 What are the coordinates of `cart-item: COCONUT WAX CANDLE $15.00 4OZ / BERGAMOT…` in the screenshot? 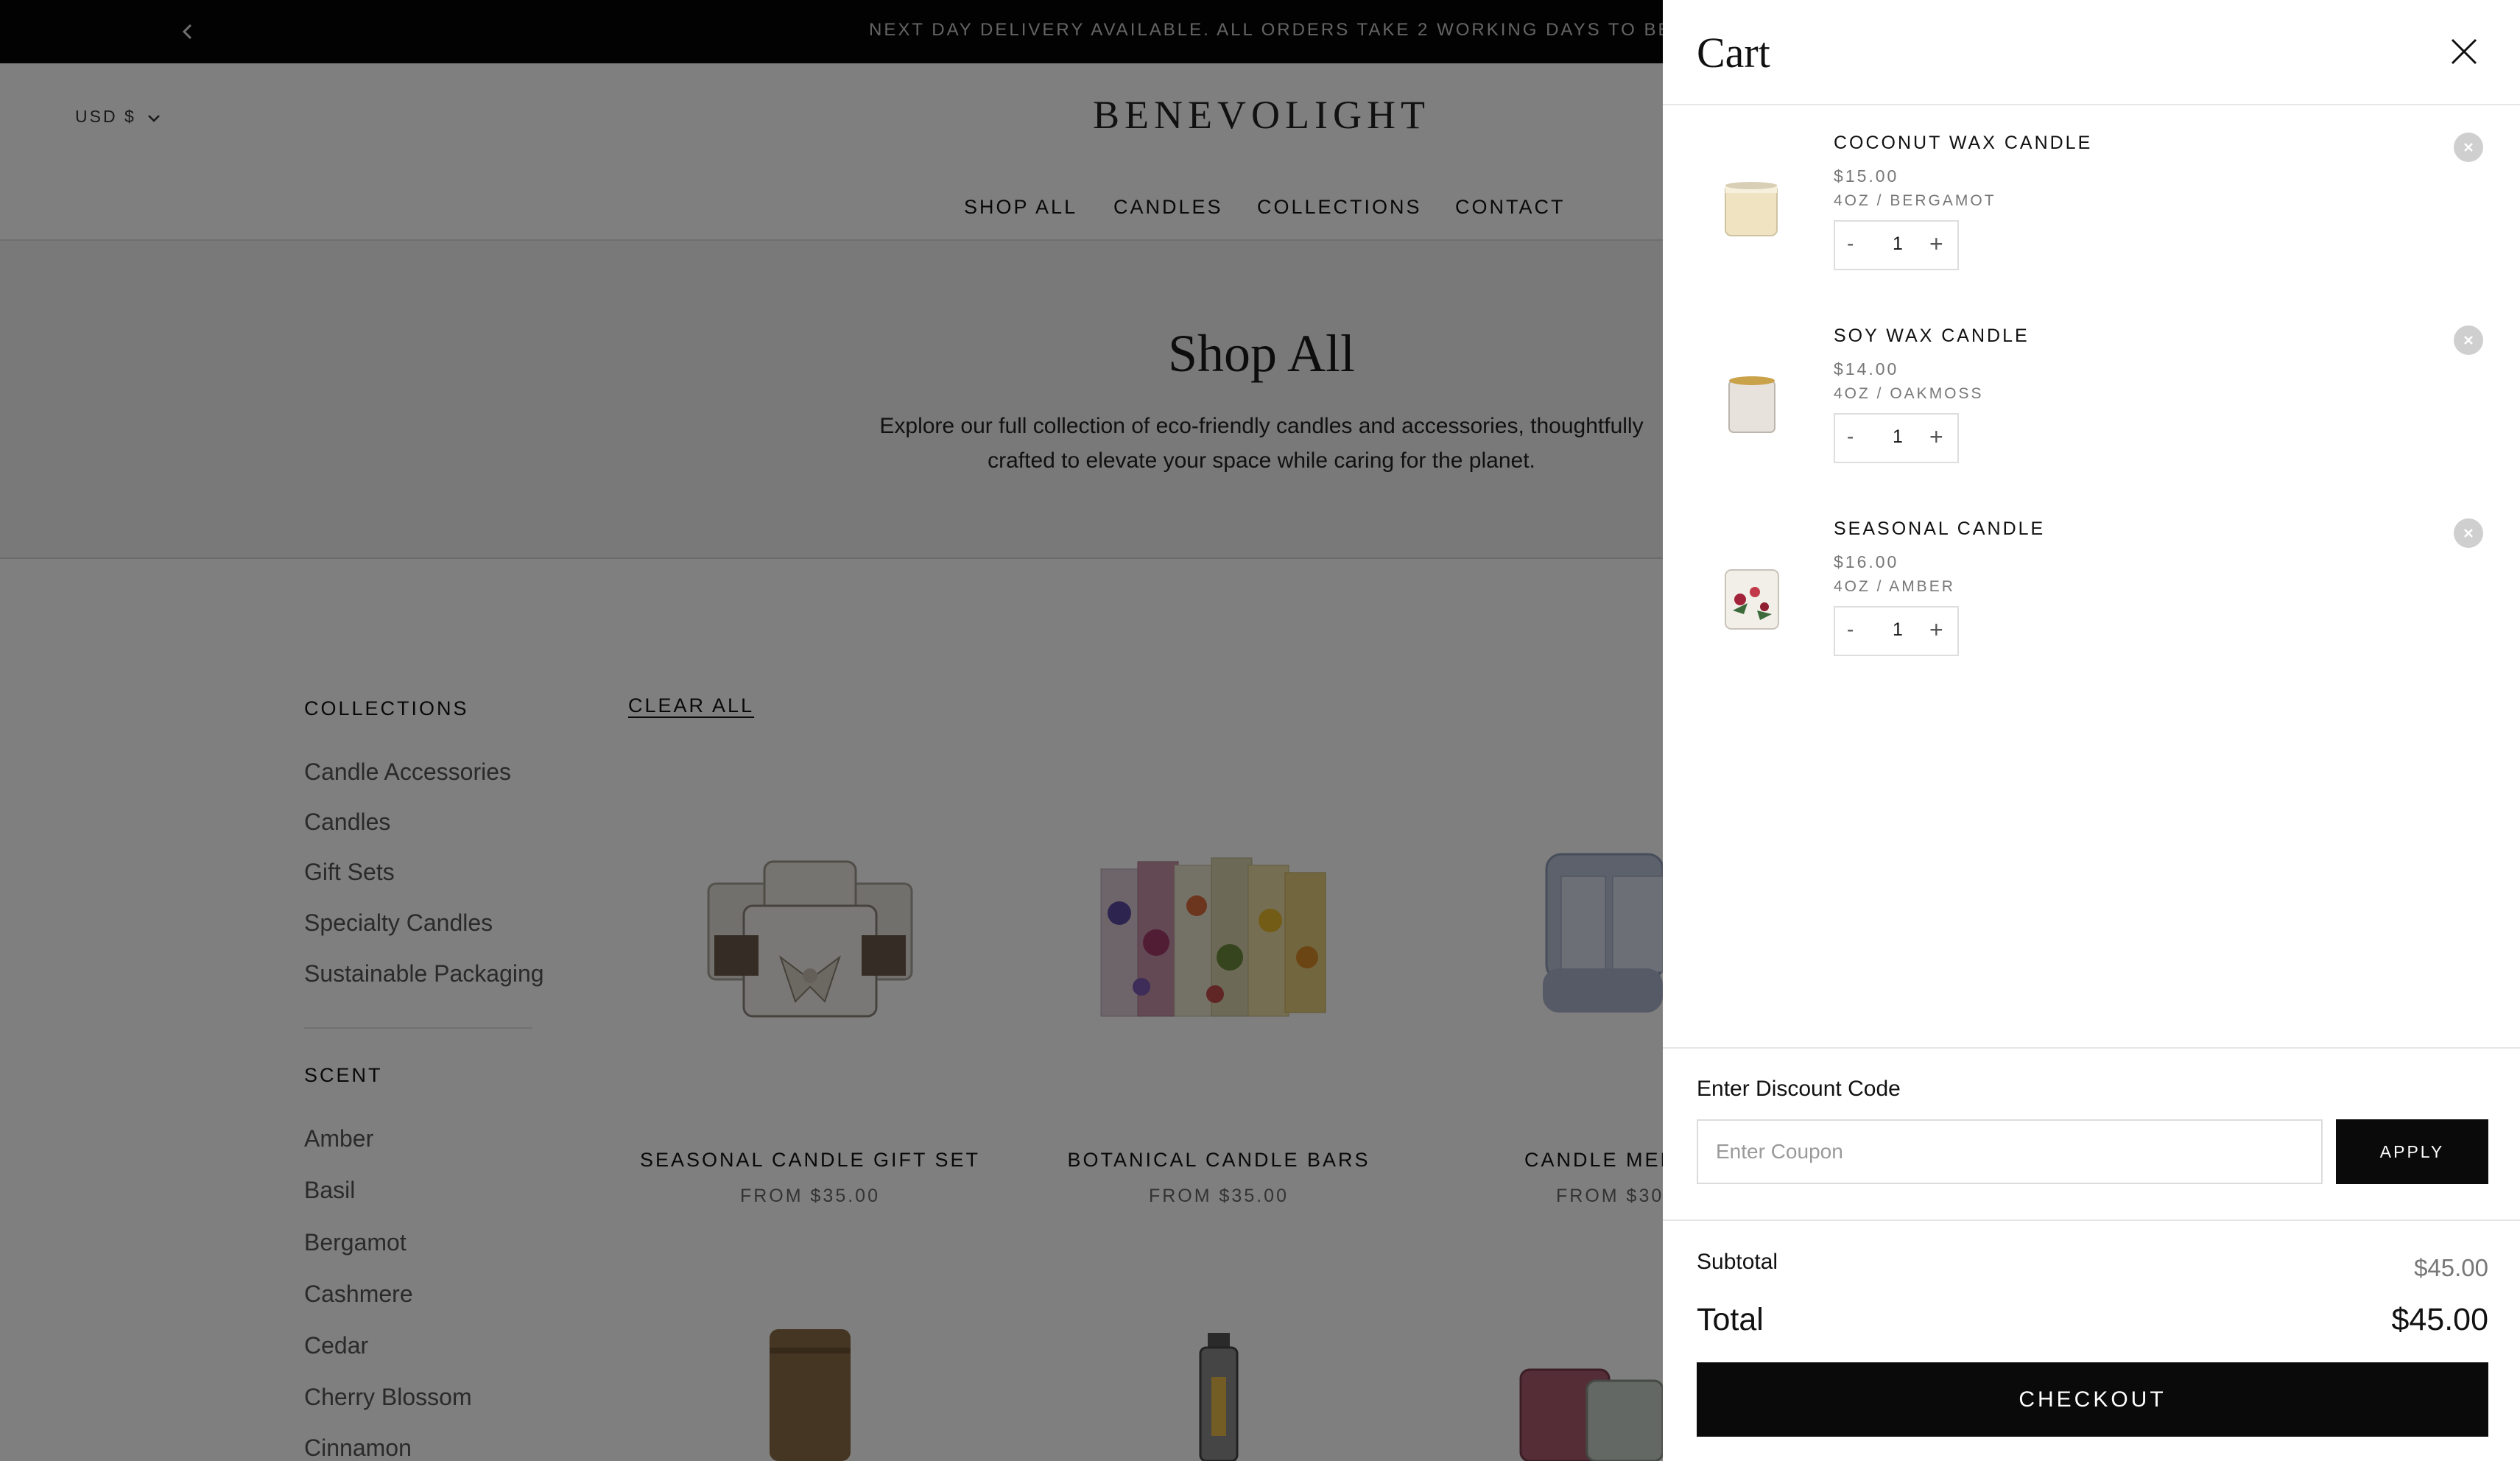 It's located at (2091, 214).